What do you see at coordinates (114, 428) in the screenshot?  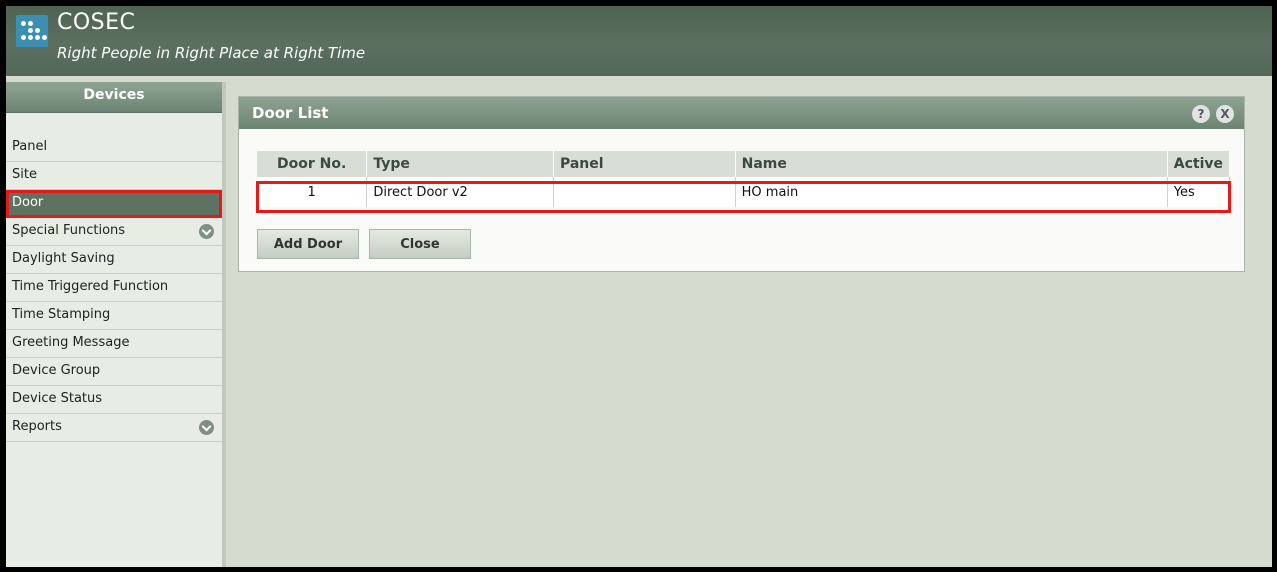 I see `sidebar-item-reports: Reports` at bounding box center [114, 428].